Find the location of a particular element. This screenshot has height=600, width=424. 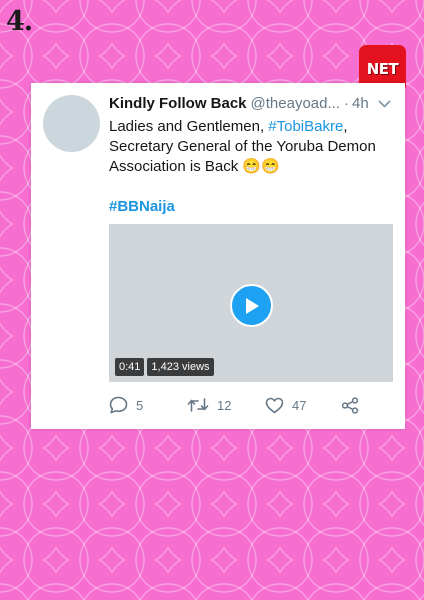

reply-count: 5 is located at coordinates (140, 405).